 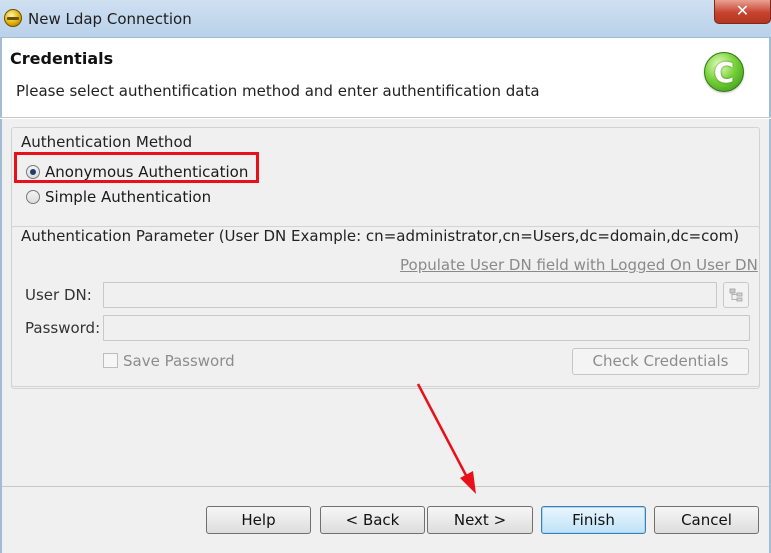 What do you see at coordinates (426, 328) in the screenshot?
I see `password-field` at bounding box center [426, 328].